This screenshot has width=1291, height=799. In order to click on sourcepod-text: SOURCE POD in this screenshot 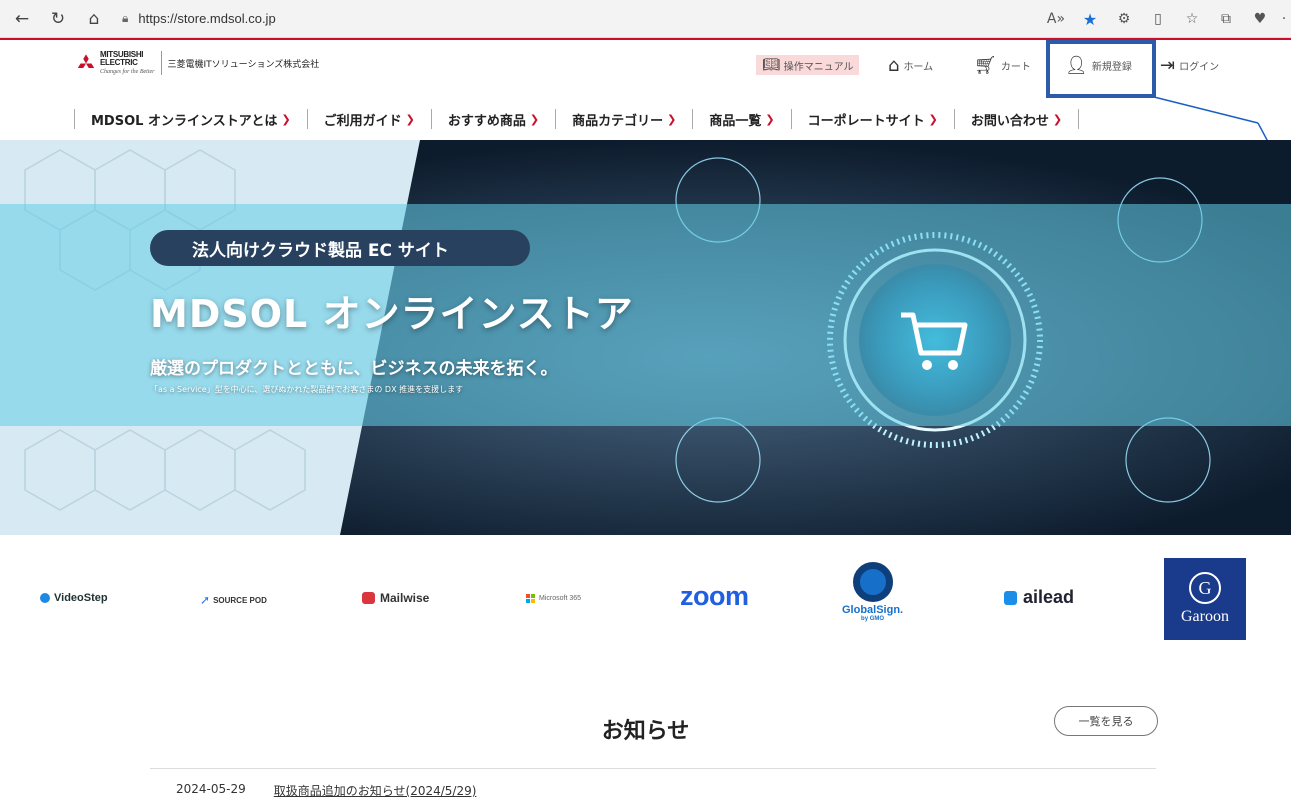, I will do `click(240, 600)`.